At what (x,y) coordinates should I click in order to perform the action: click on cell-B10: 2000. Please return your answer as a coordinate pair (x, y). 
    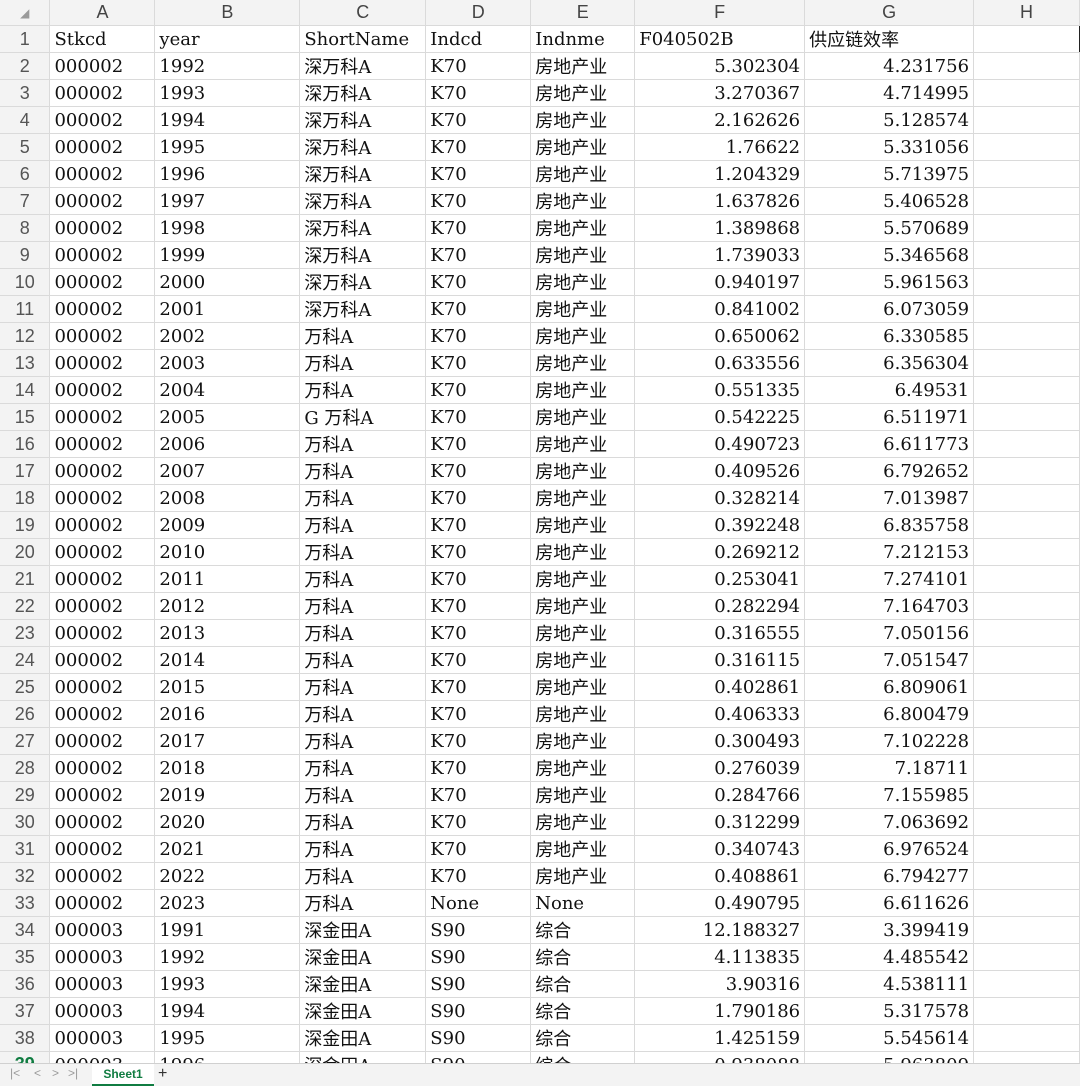
    Looking at the image, I should click on (227, 282).